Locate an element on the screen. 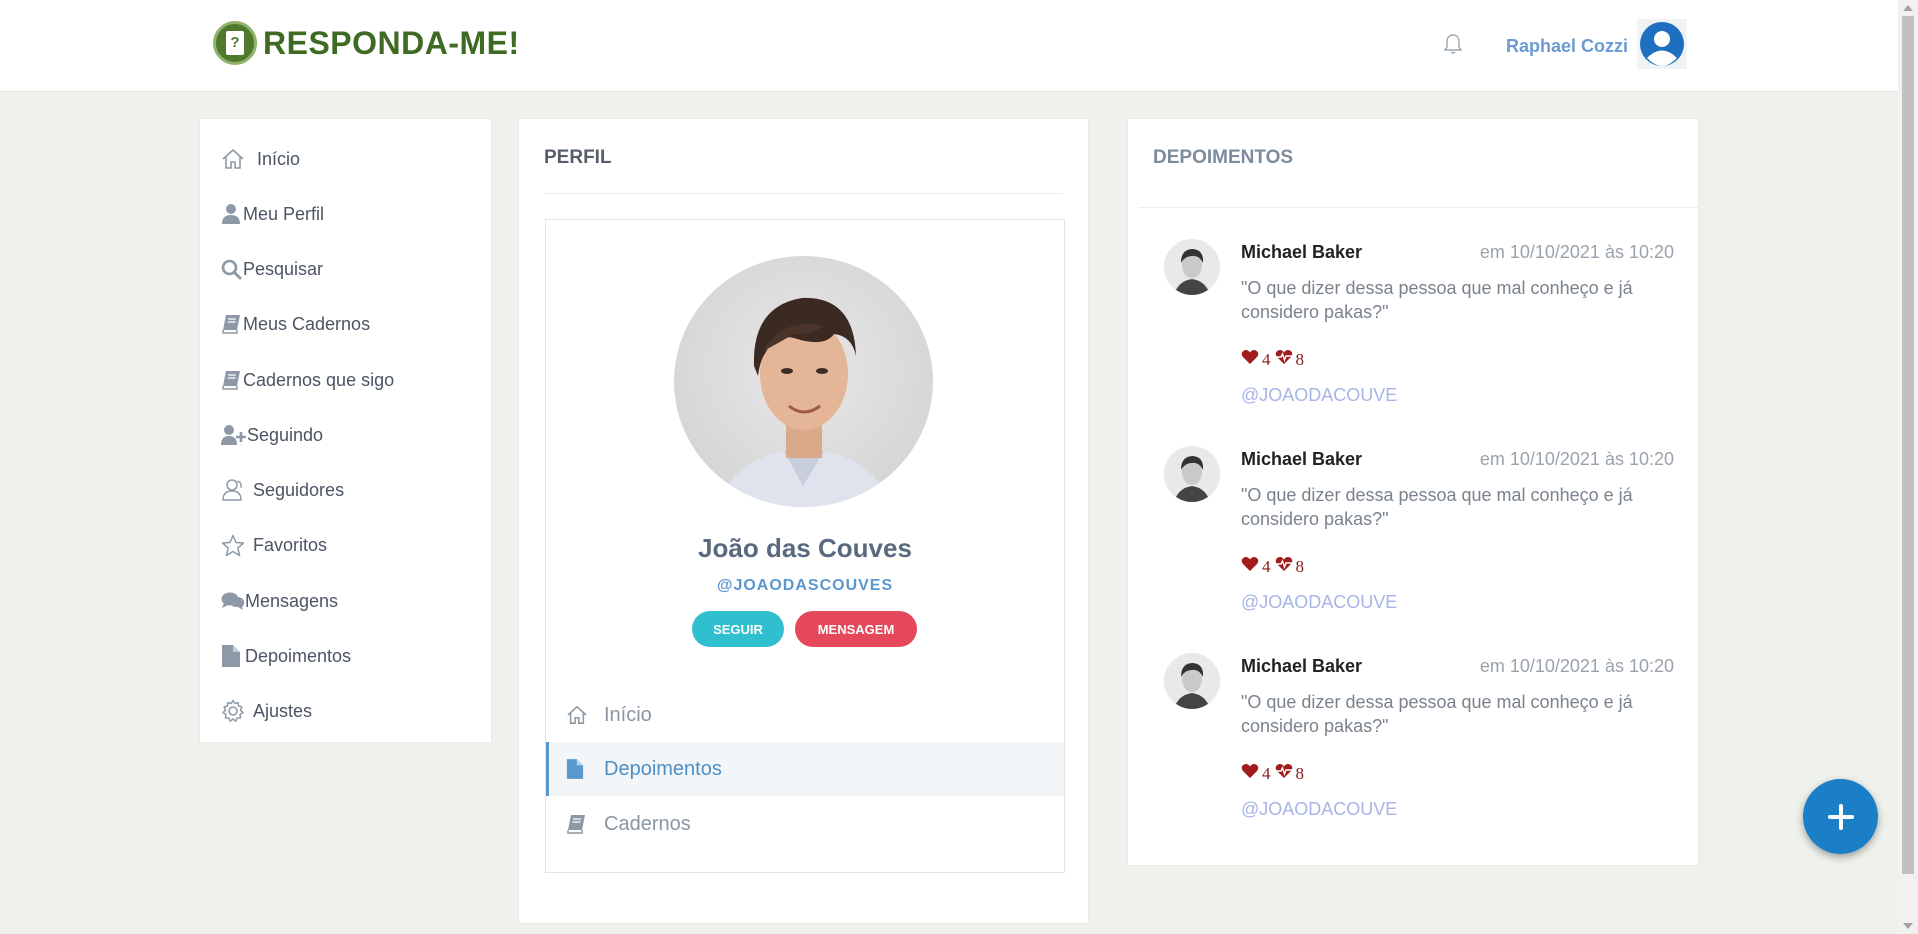 This screenshot has width=1918, height=934. sidebar-item-seguindo: Seguindo is located at coordinates (272, 435).